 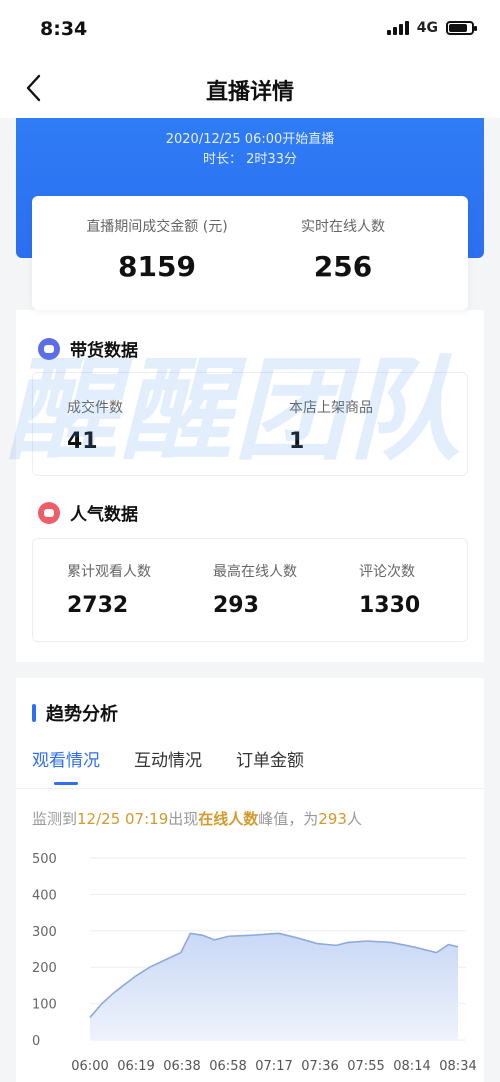 What do you see at coordinates (365, 1066) in the screenshot?
I see `x-tick-label: 07:55` at bounding box center [365, 1066].